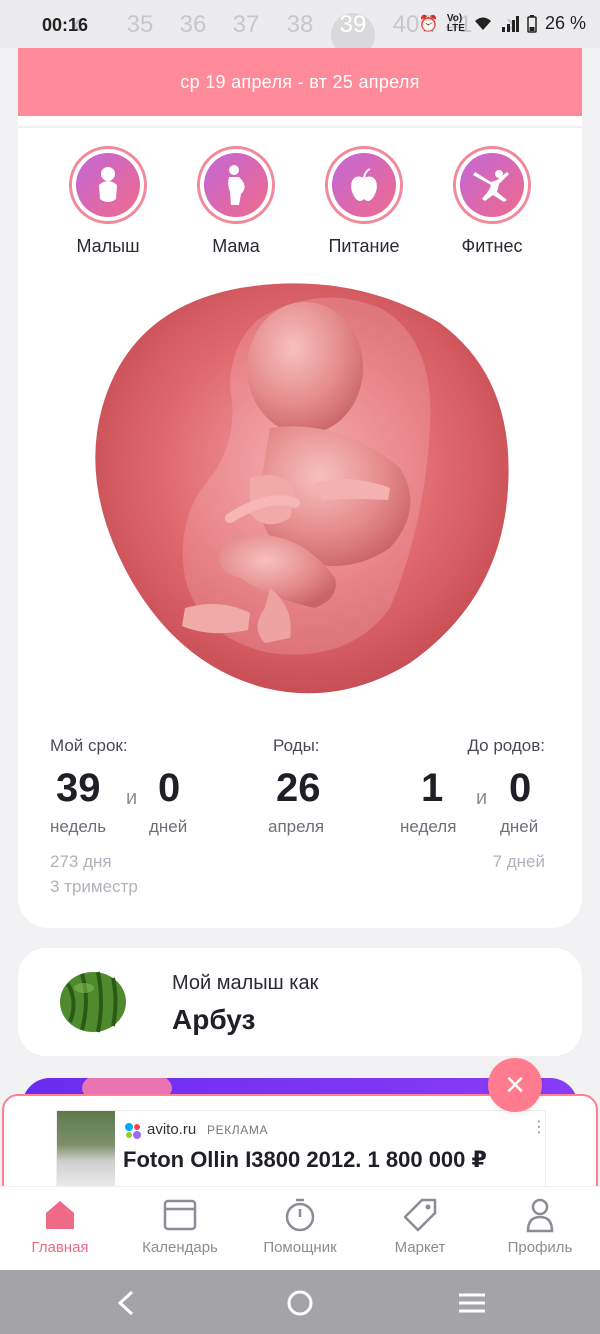 Image resolution: width=600 pixels, height=1334 pixels. I want to click on baby-icon, so click(108, 184).